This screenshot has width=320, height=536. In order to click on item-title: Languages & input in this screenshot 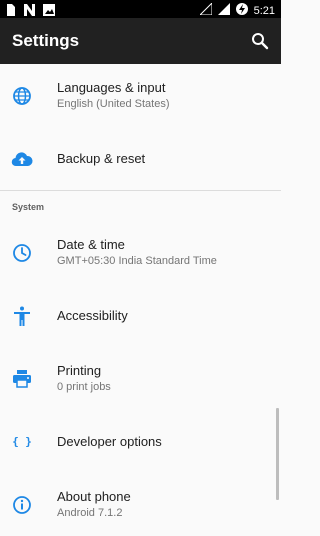, I will do `click(111, 87)`.